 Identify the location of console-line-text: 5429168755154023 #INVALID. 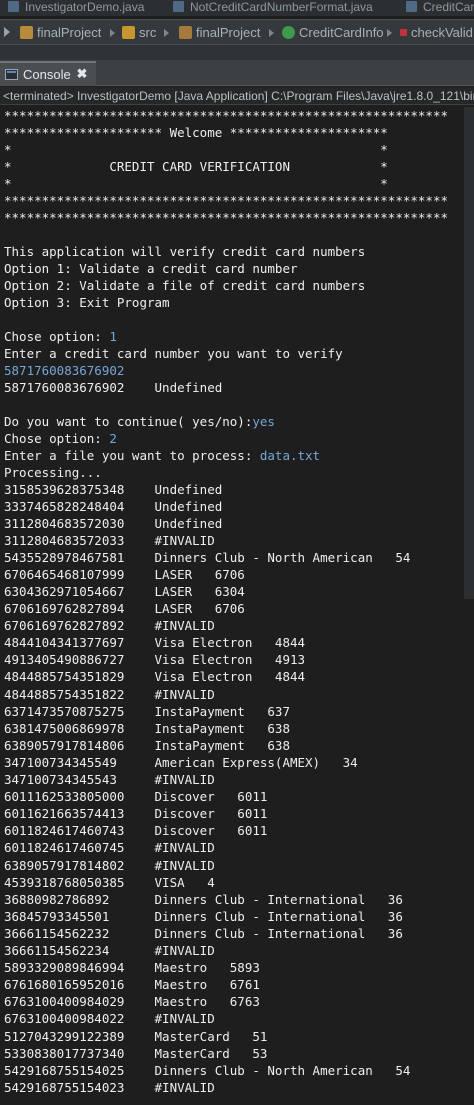
(109, 1087).